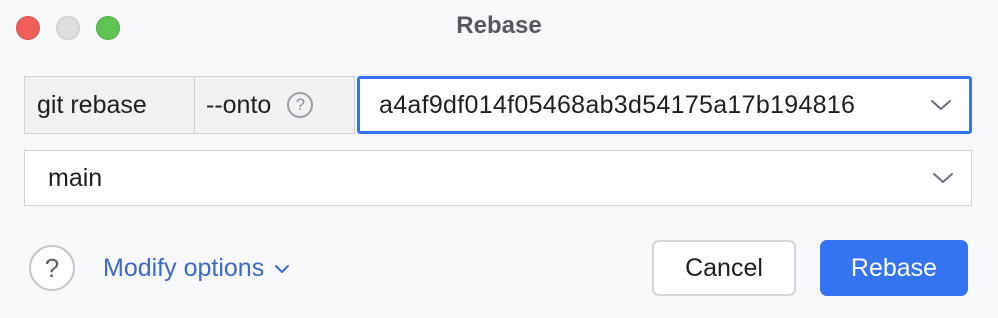  What do you see at coordinates (63, 178) in the screenshot?
I see `branch-value: main` at bounding box center [63, 178].